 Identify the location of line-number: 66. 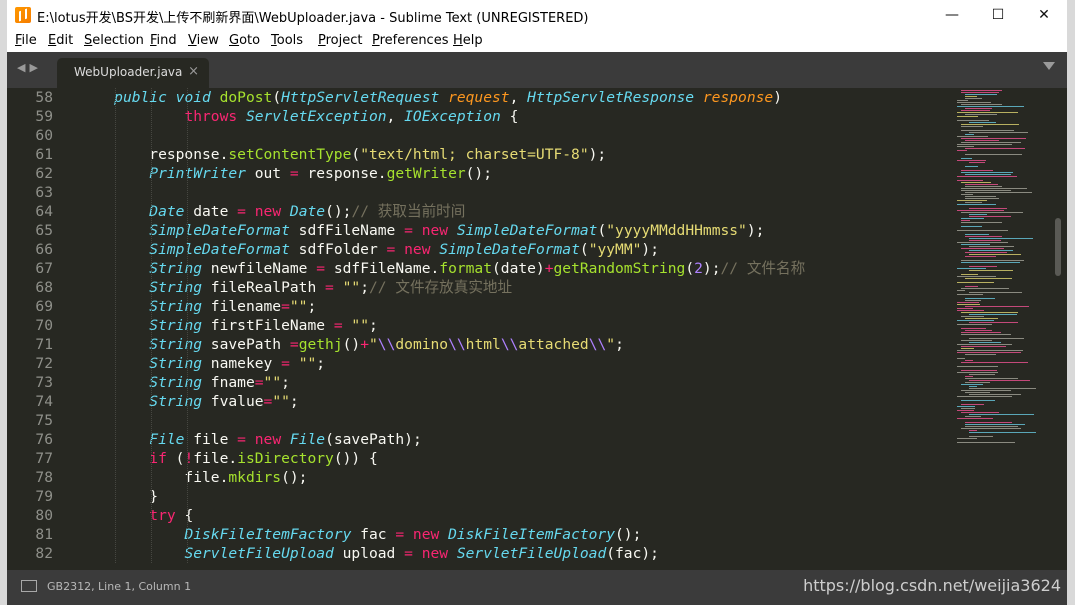
(44, 249).